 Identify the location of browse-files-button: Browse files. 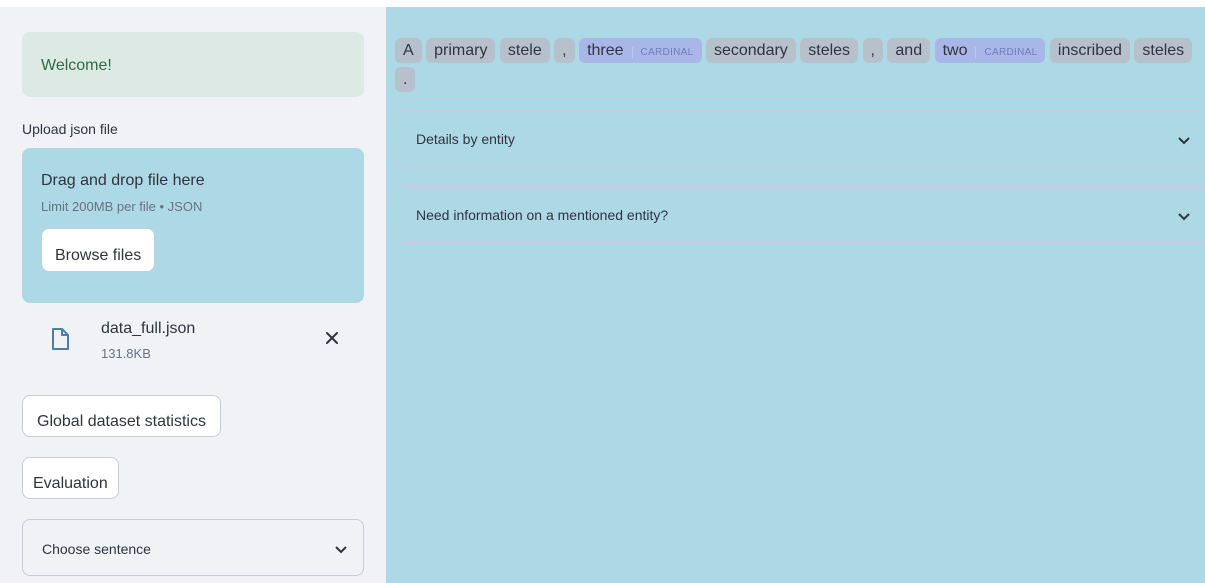
(98, 250).